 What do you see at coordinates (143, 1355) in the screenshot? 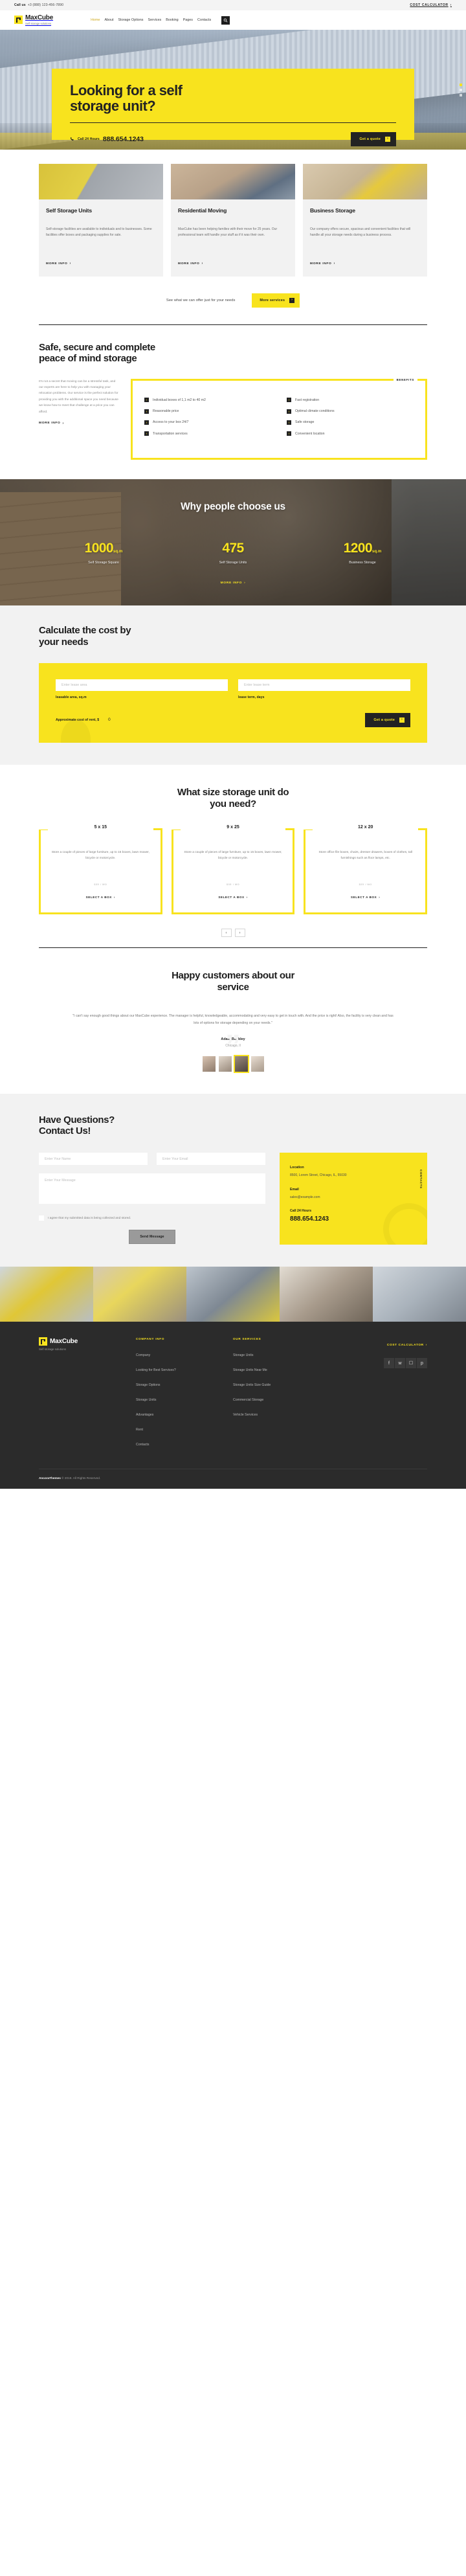
I see `footer-link-company: Company` at bounding box center [143, 1355].